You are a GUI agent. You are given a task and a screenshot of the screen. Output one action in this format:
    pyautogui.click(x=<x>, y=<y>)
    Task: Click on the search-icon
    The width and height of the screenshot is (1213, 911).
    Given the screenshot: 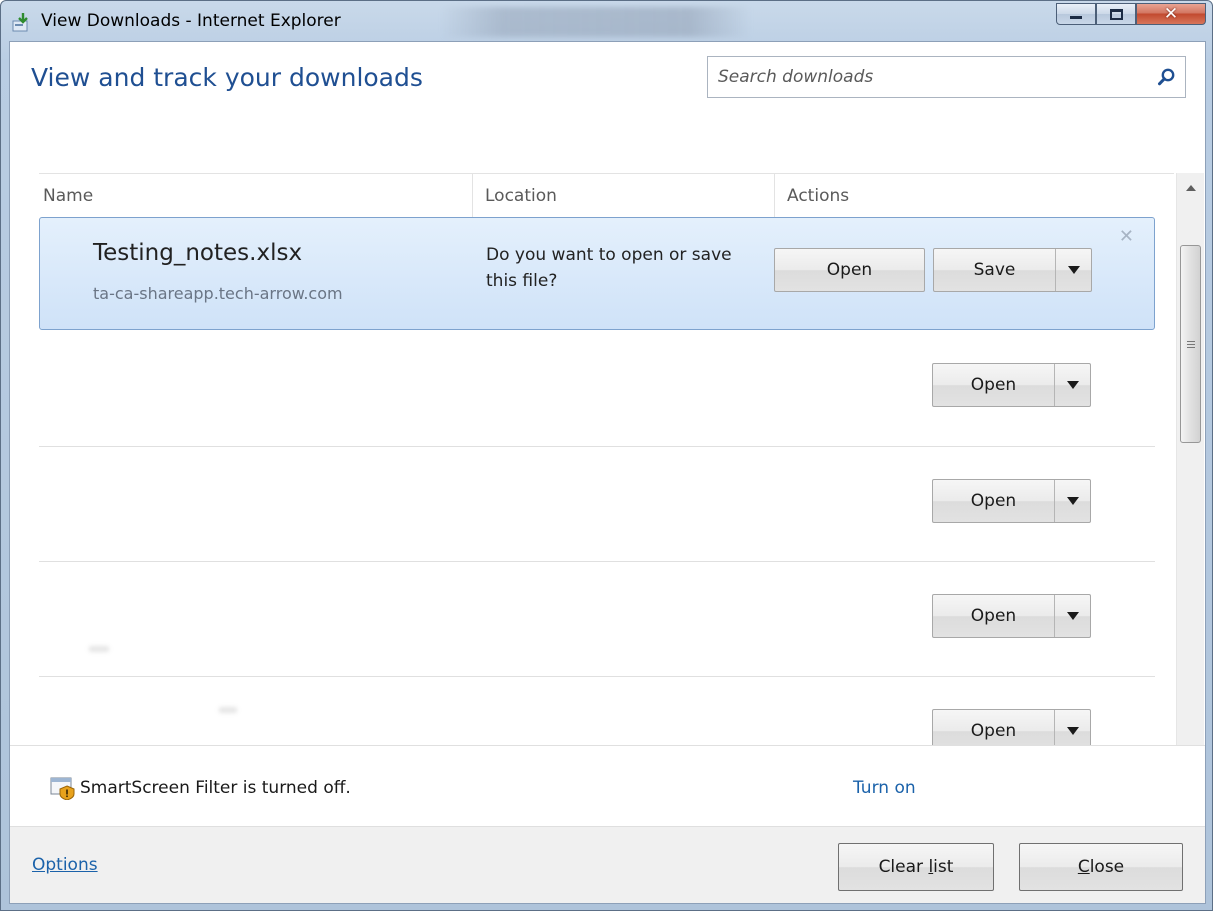 What is the action you would take?
    pyautogui.click(x=1167, y=77)
    